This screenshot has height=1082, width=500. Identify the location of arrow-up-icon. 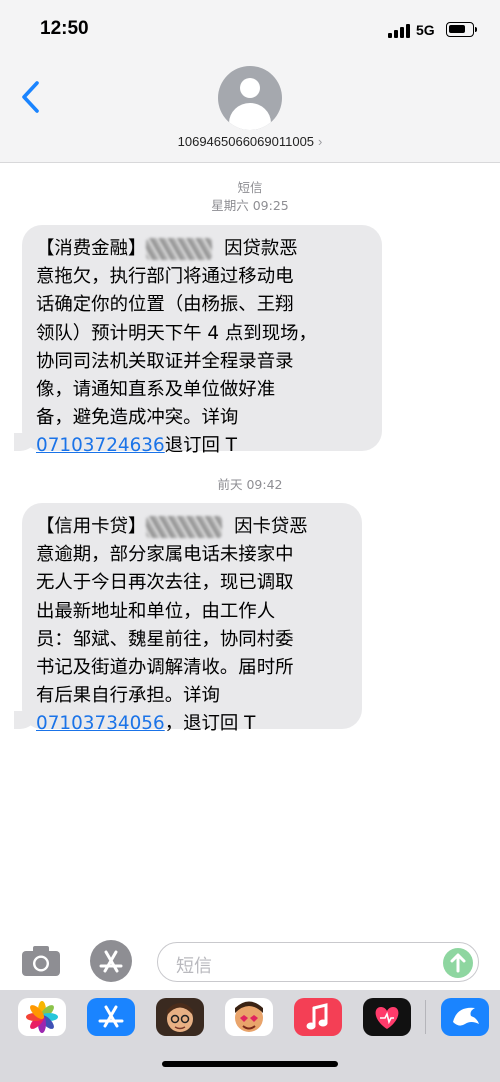
(458, 963).